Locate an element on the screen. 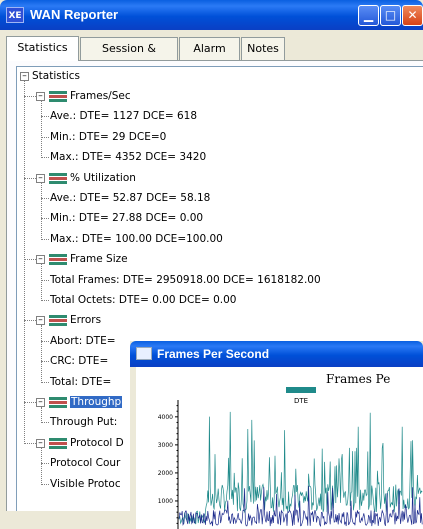  tree-group-text: Frames/Sec is located at coordinates (100, 96).